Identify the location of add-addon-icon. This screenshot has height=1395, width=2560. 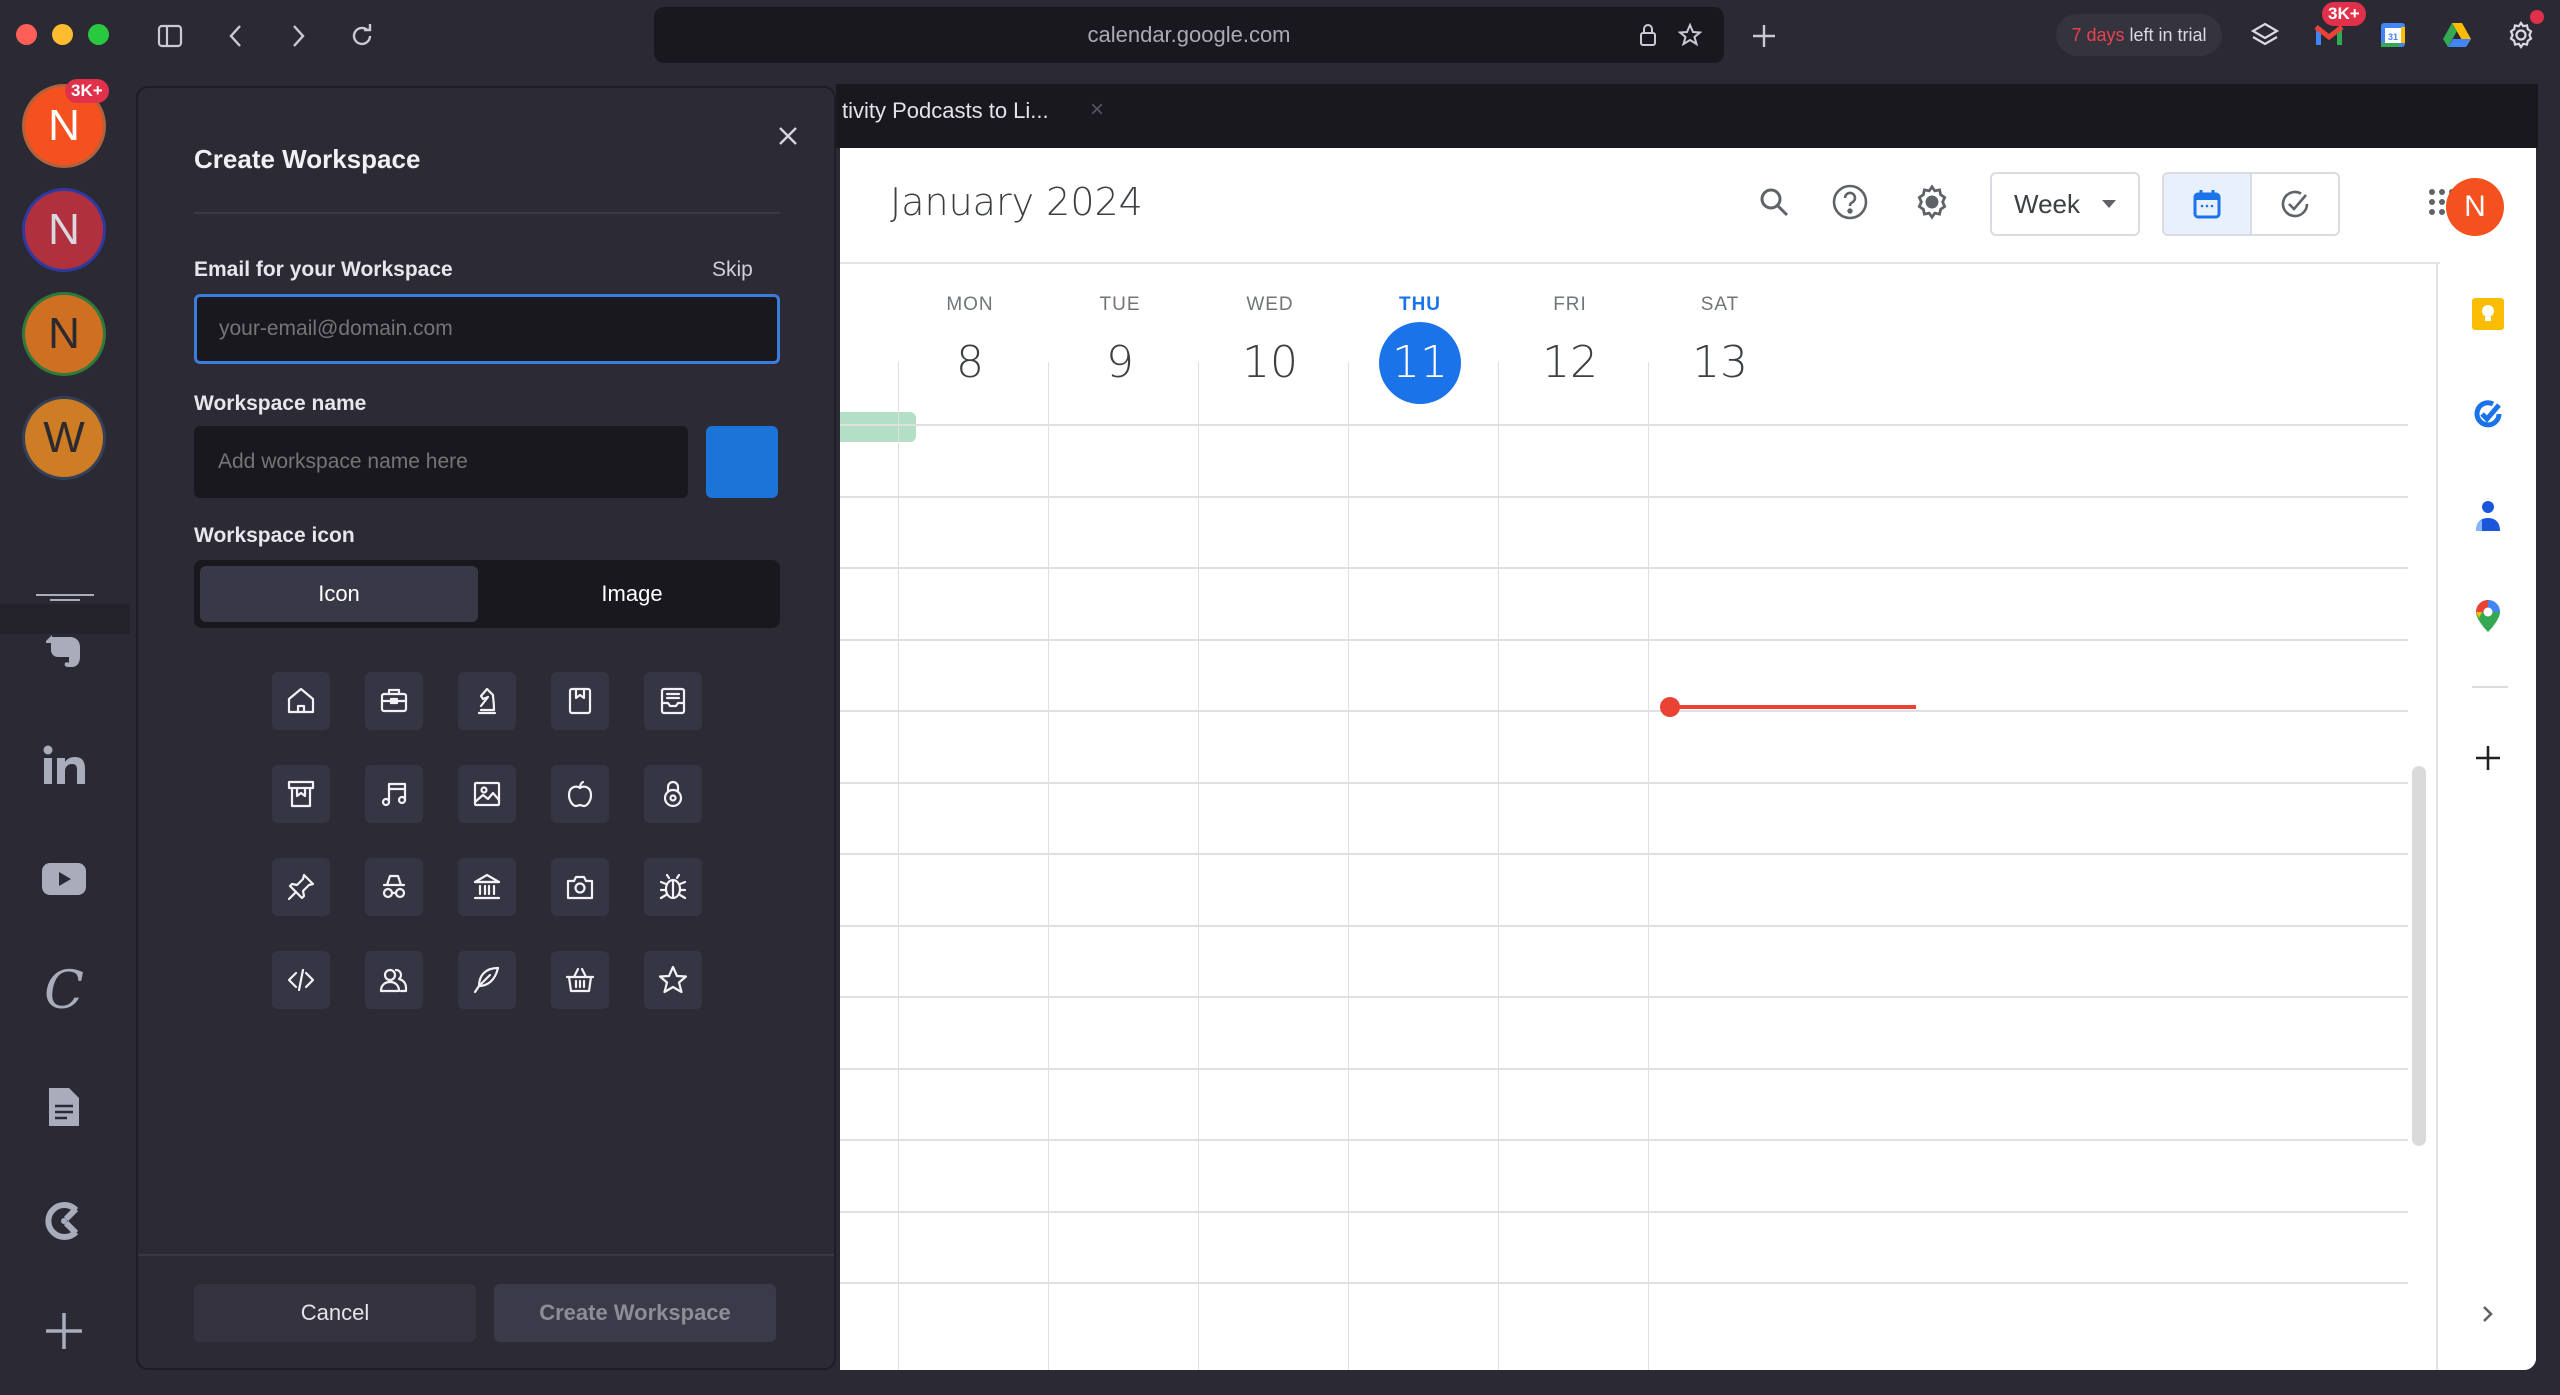
(2488, 758).